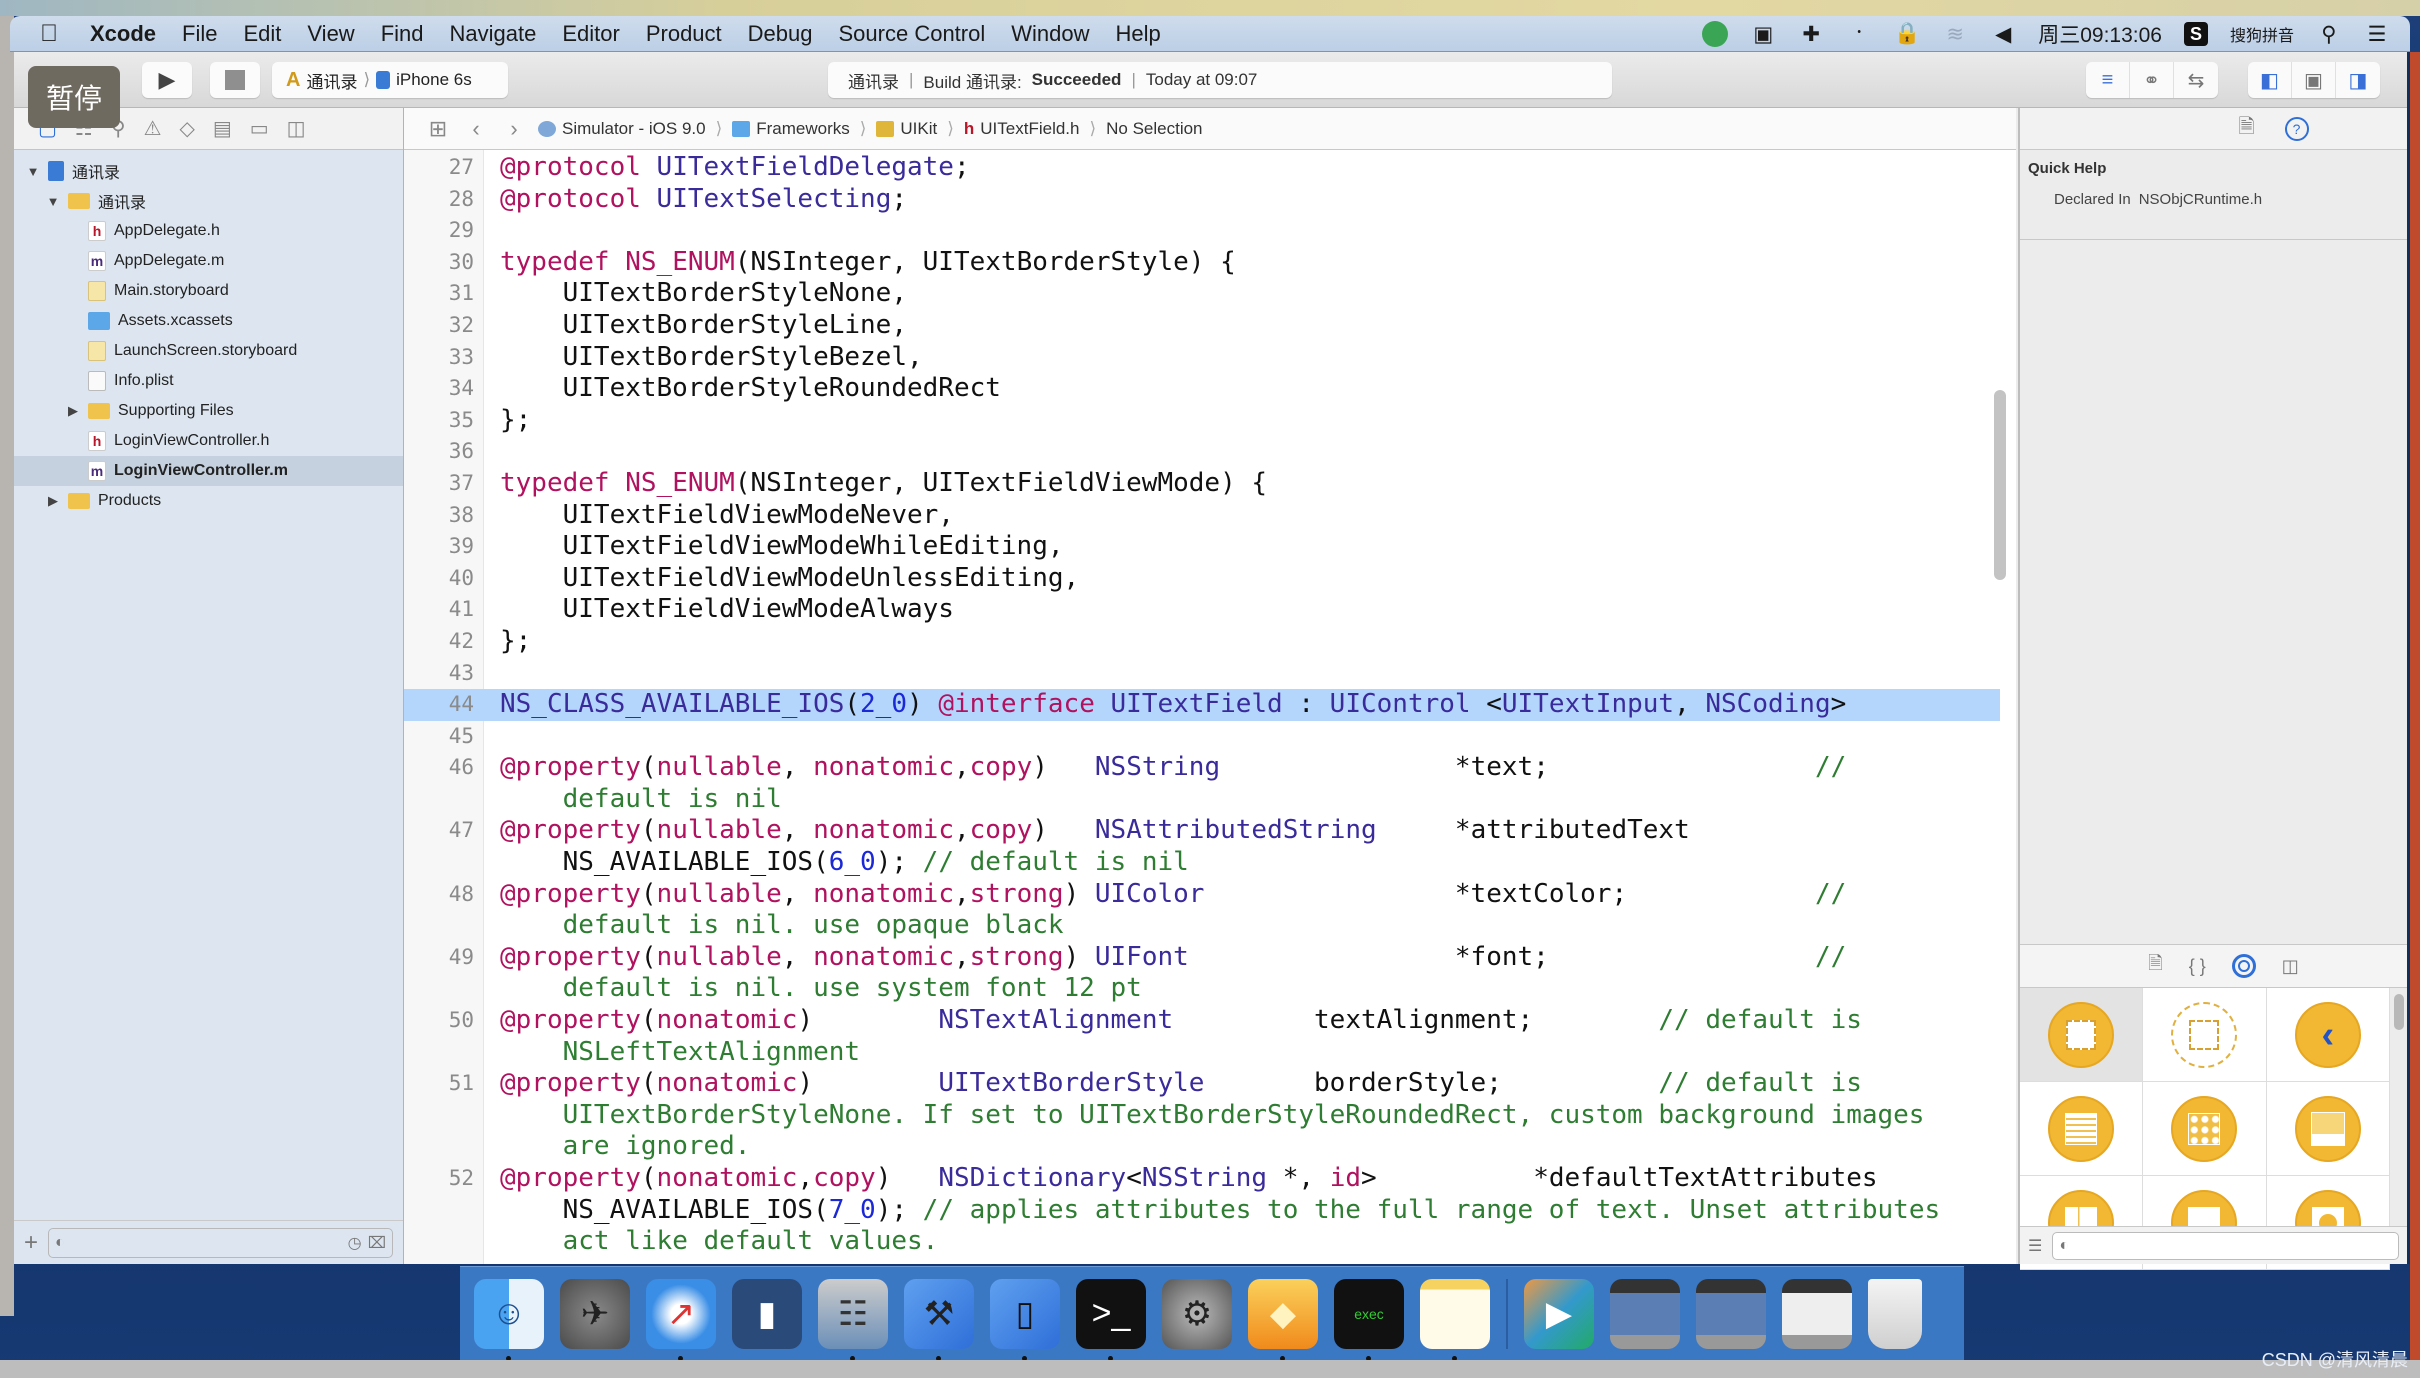  What do you see at coordinates (208, 321) in the screenshot?
I see `file-tree-item: Assets.xcassets` at bounding box center [208, 321].